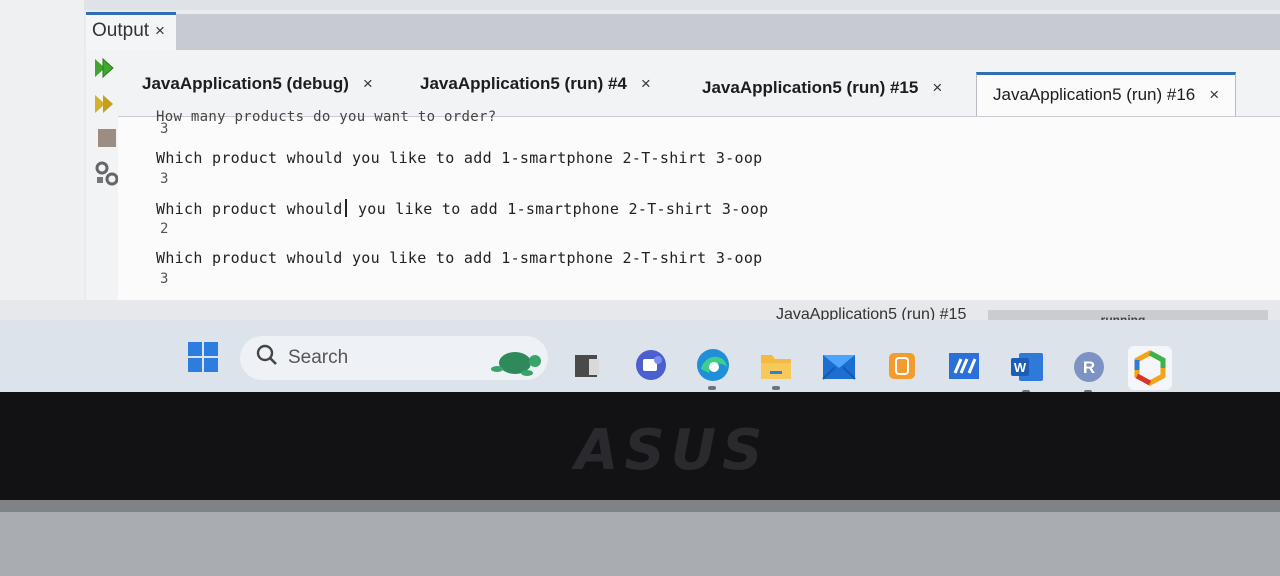 The width and height of the screenshot is (1280, 576). Describe the element at coordinates (245, 83) in the screenshot. I see `tab-label: JavaApplication5 (debug)` at that location.